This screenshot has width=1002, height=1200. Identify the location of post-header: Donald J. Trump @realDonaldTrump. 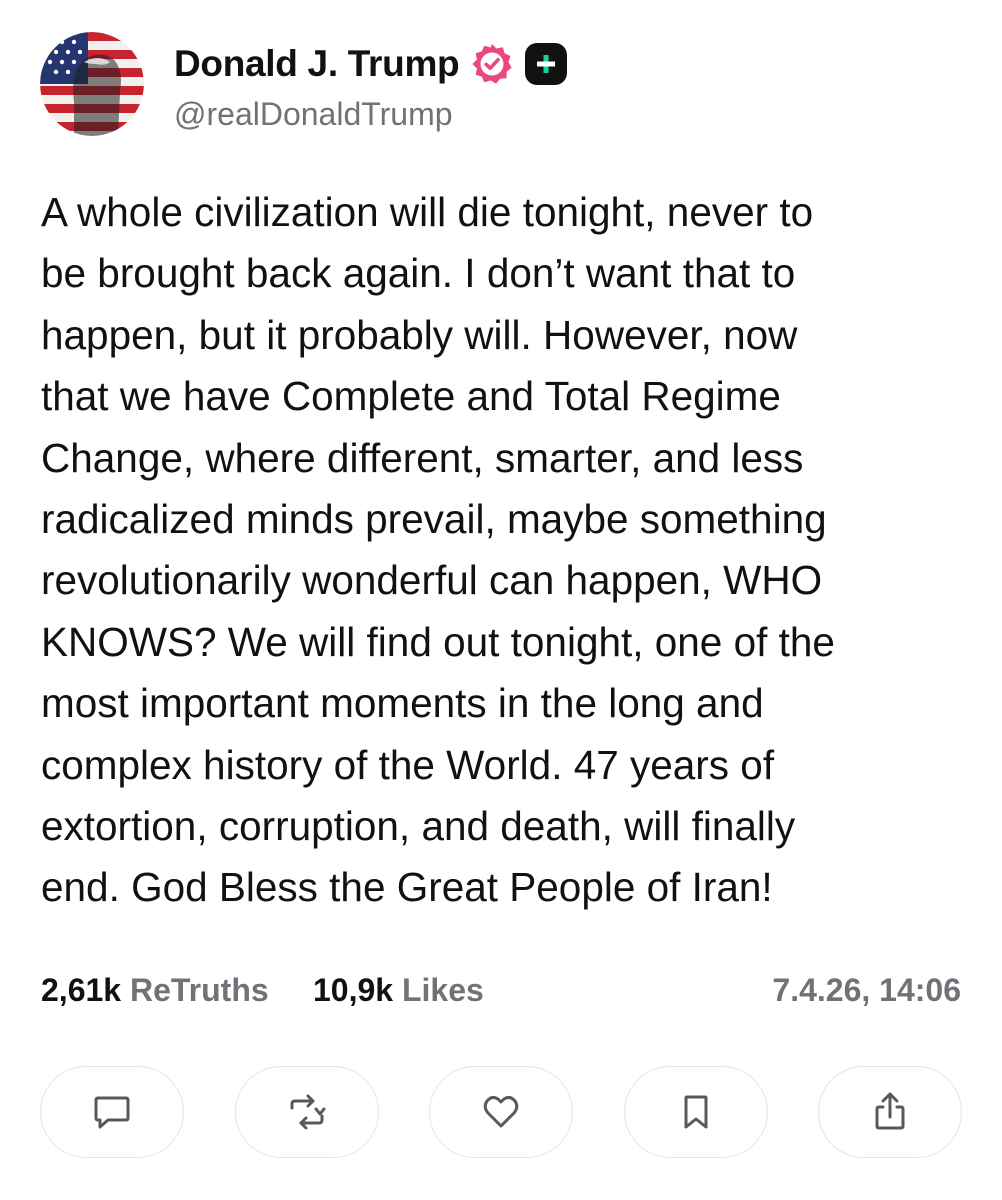
(501, 87).